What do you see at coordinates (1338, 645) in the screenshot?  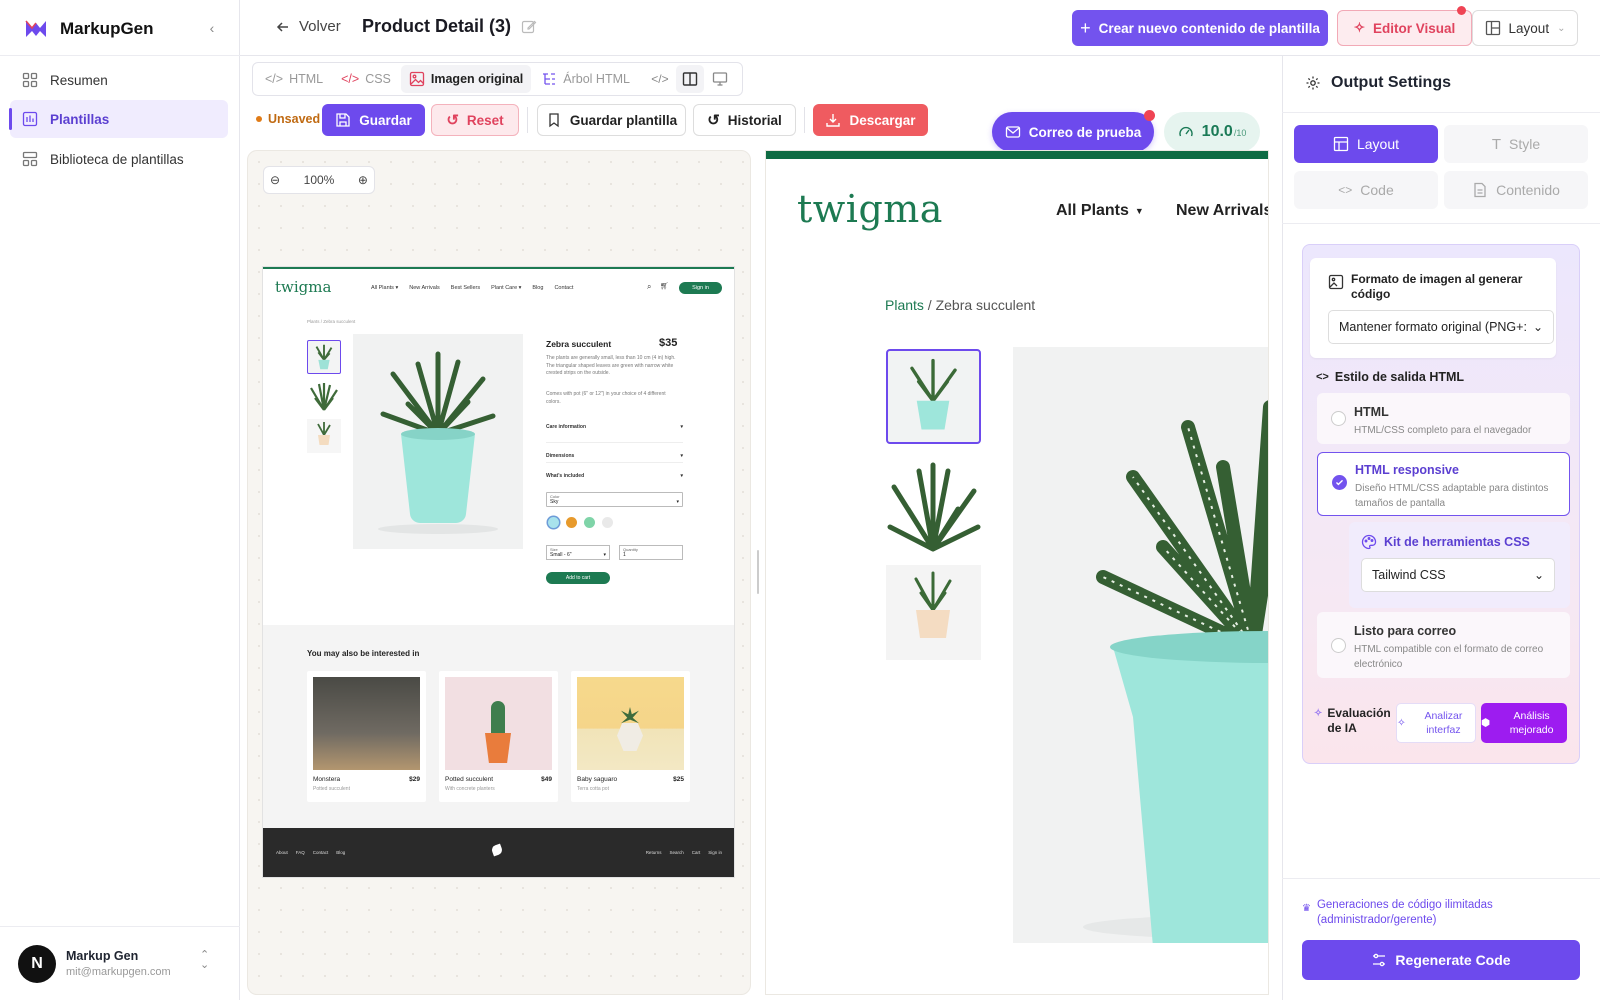 I see `radio-email-ready` at bounding box center [1338, 645].